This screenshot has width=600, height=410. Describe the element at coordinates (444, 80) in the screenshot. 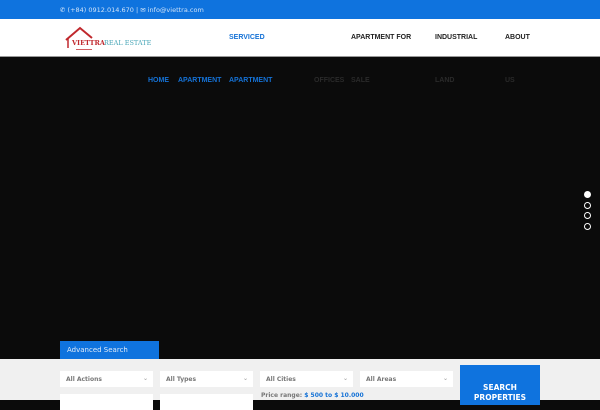

I see `nav-land: LAND` at that location.